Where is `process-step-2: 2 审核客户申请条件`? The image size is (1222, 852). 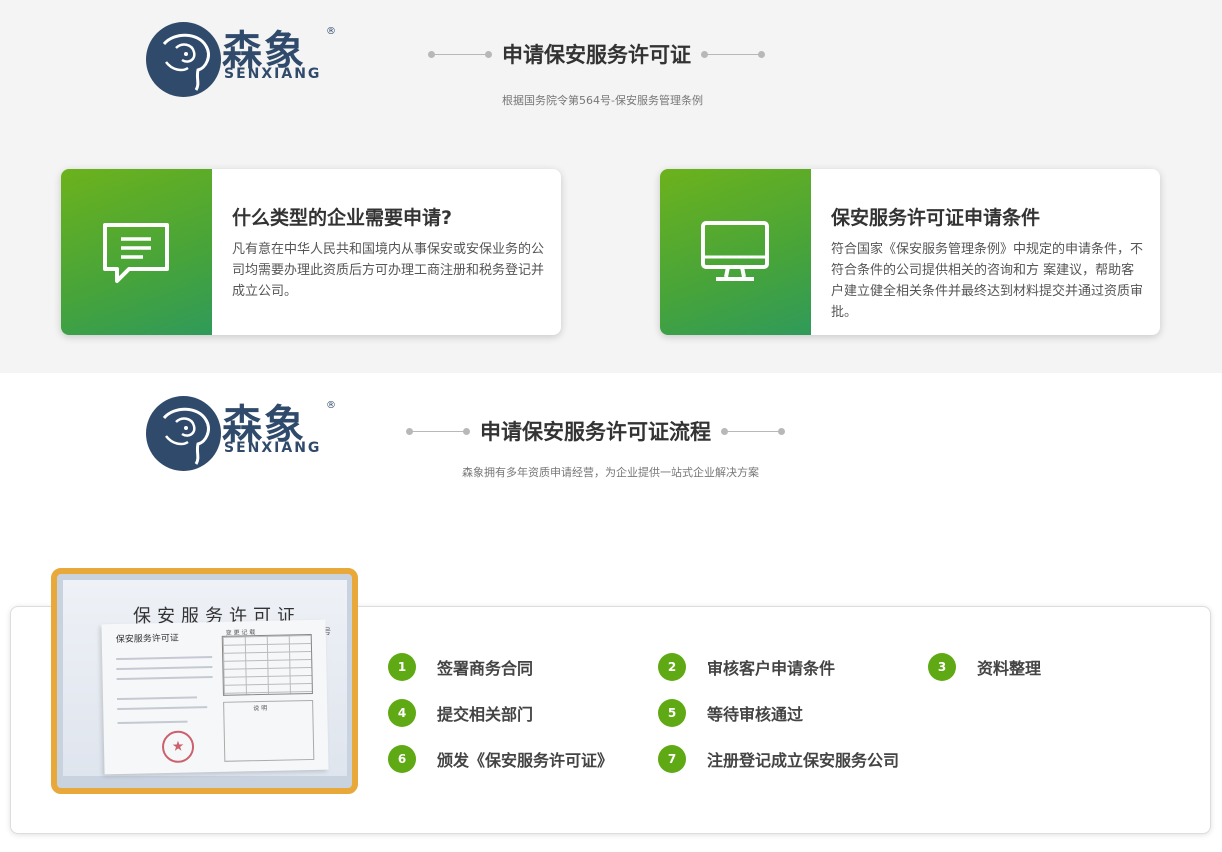 process-step-2: 2 审核客户申请条件 is located at coordinates (746, 667).